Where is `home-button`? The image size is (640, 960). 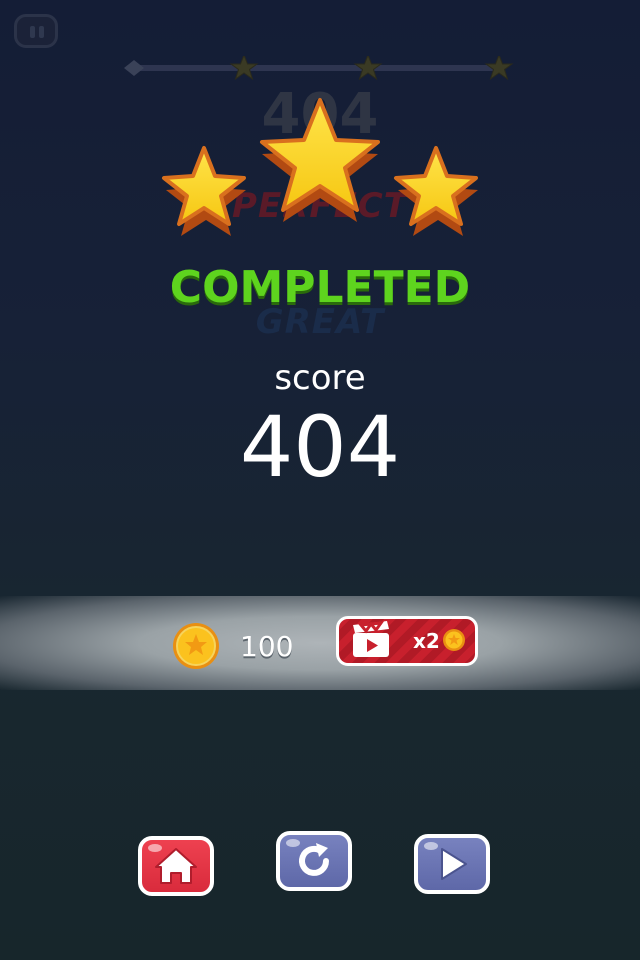
home-button is located at coordinates (176, 866).